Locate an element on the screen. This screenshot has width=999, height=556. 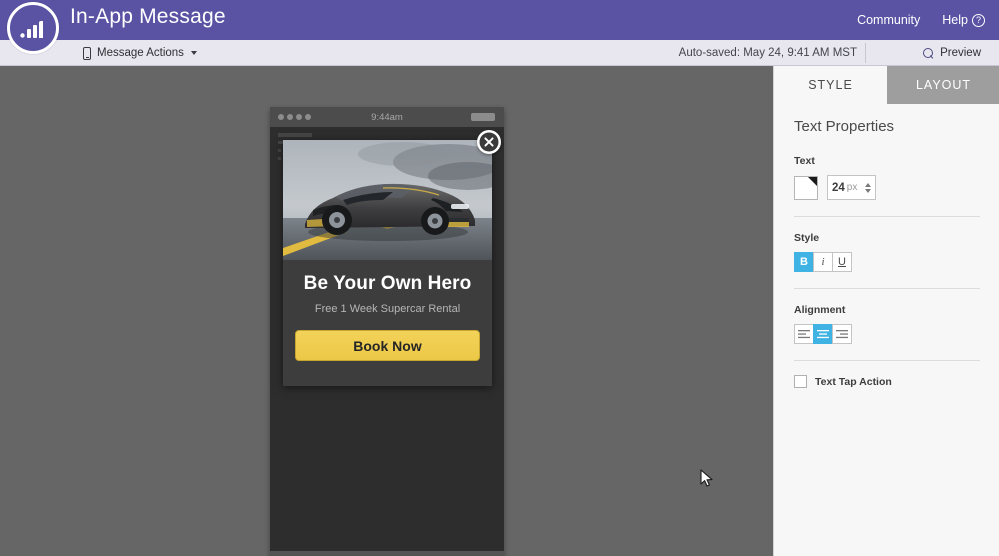
message-actions-dropdown: Message Actions is located at coordinates (140, 53).